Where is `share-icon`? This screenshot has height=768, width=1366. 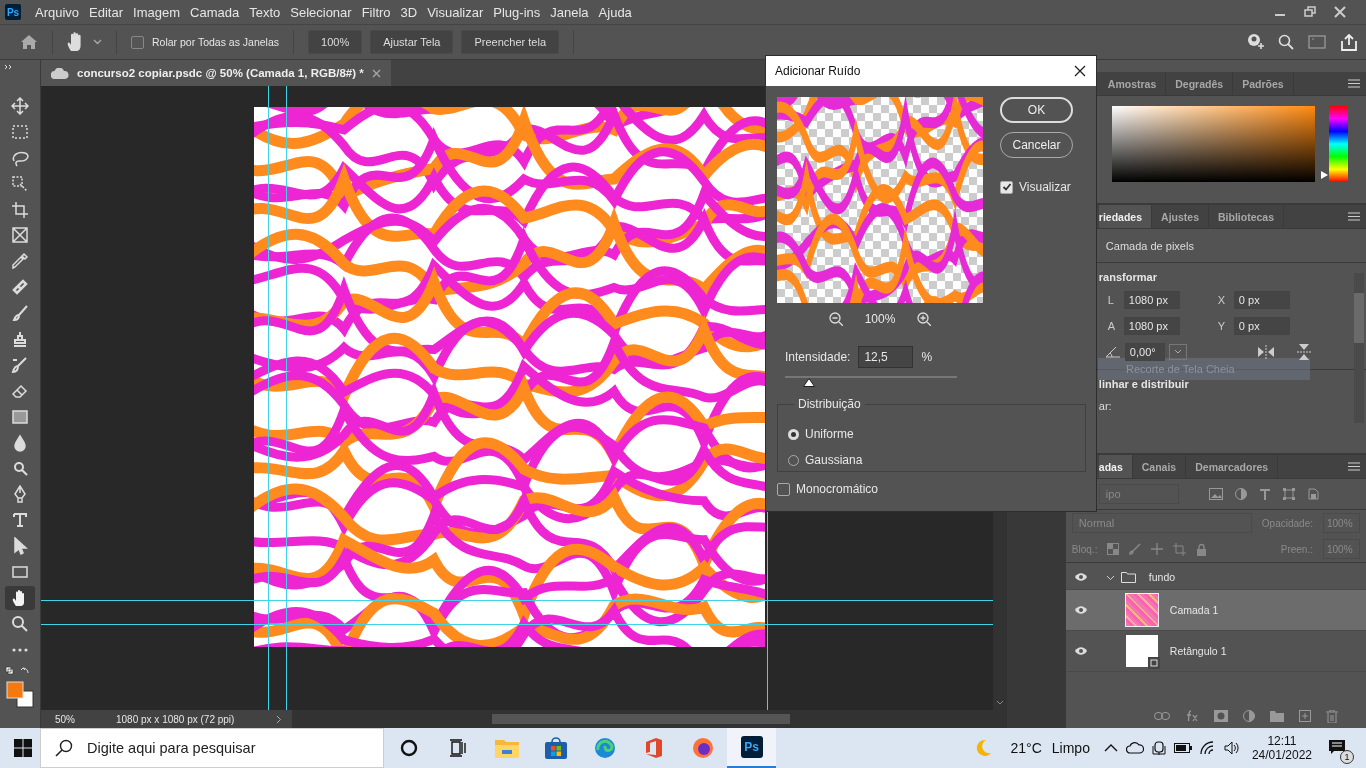
share-icon is located at coordinates (1349, 42).